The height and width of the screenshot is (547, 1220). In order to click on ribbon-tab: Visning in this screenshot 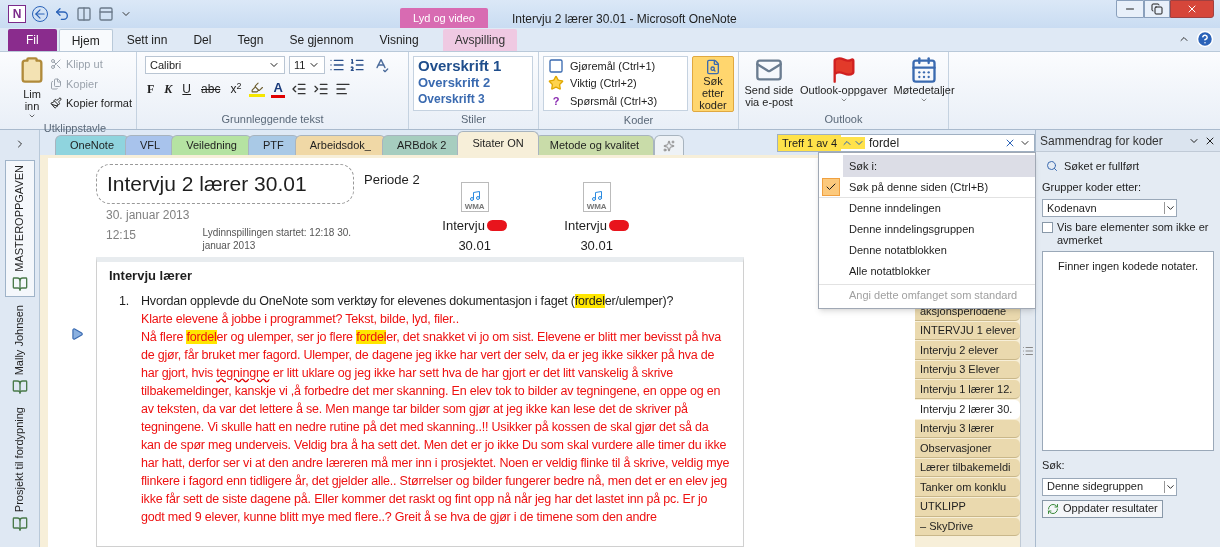, I will do `click(399, 40)`.